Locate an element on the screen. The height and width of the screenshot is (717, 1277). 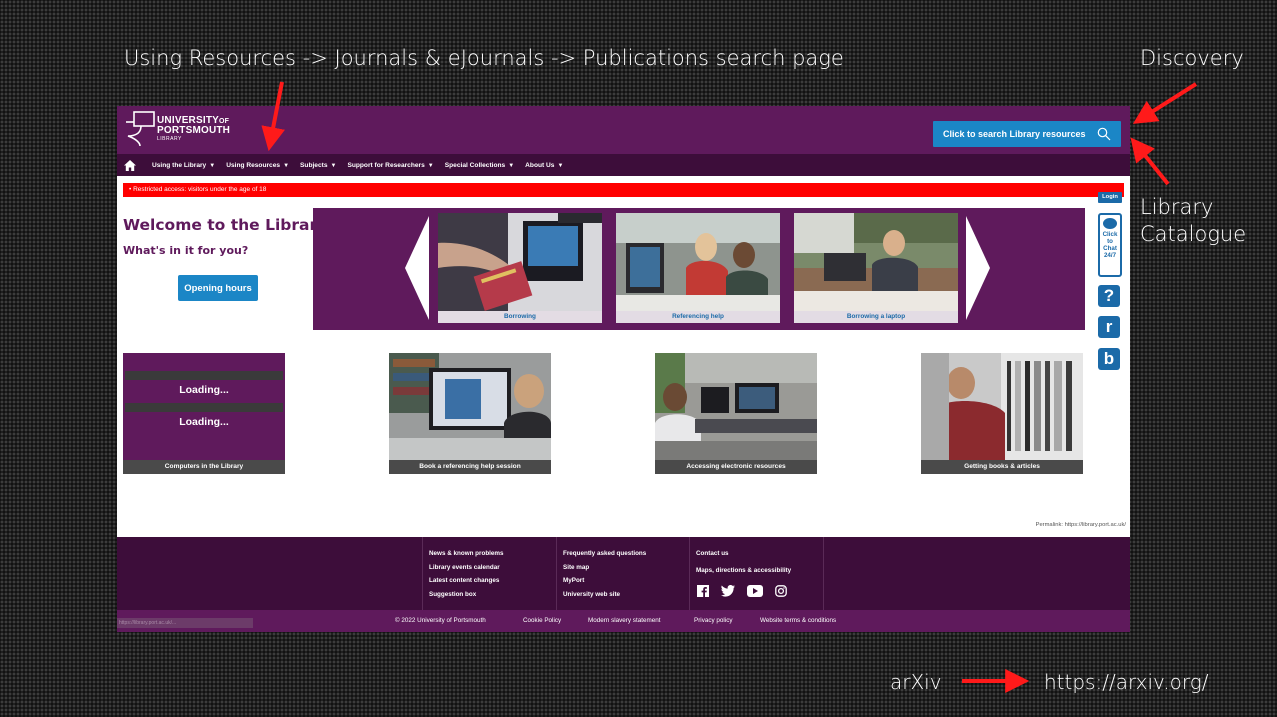
arxiv-label: arXiv is located at coordinates (916, 682).